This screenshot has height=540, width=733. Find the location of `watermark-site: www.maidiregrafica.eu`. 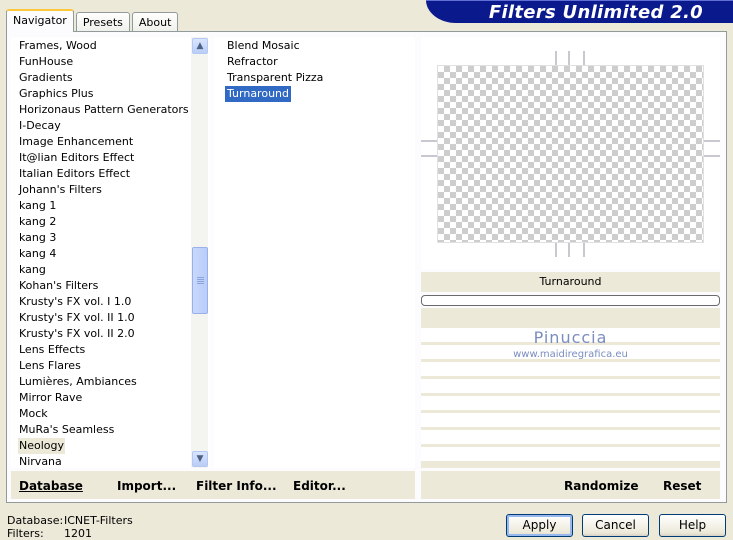

watermark-site: www.maidiregrafica.eu is located at coordinates (570, 354).